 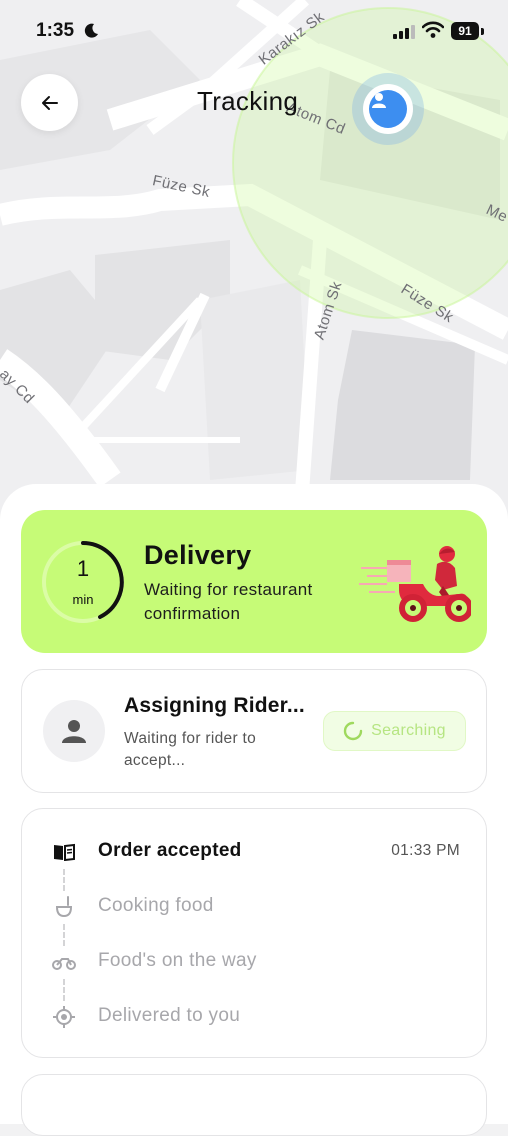 I want to click on avatar, so click(x=74, y=731).